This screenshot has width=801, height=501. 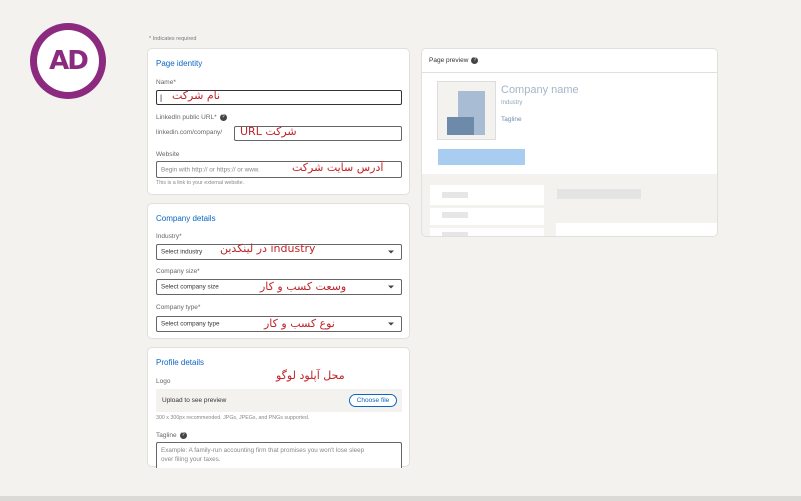 What do you see at coordinates (636, 229) in the screenshot?
I see `preview-content-panel` at bounding box center [636, 229].